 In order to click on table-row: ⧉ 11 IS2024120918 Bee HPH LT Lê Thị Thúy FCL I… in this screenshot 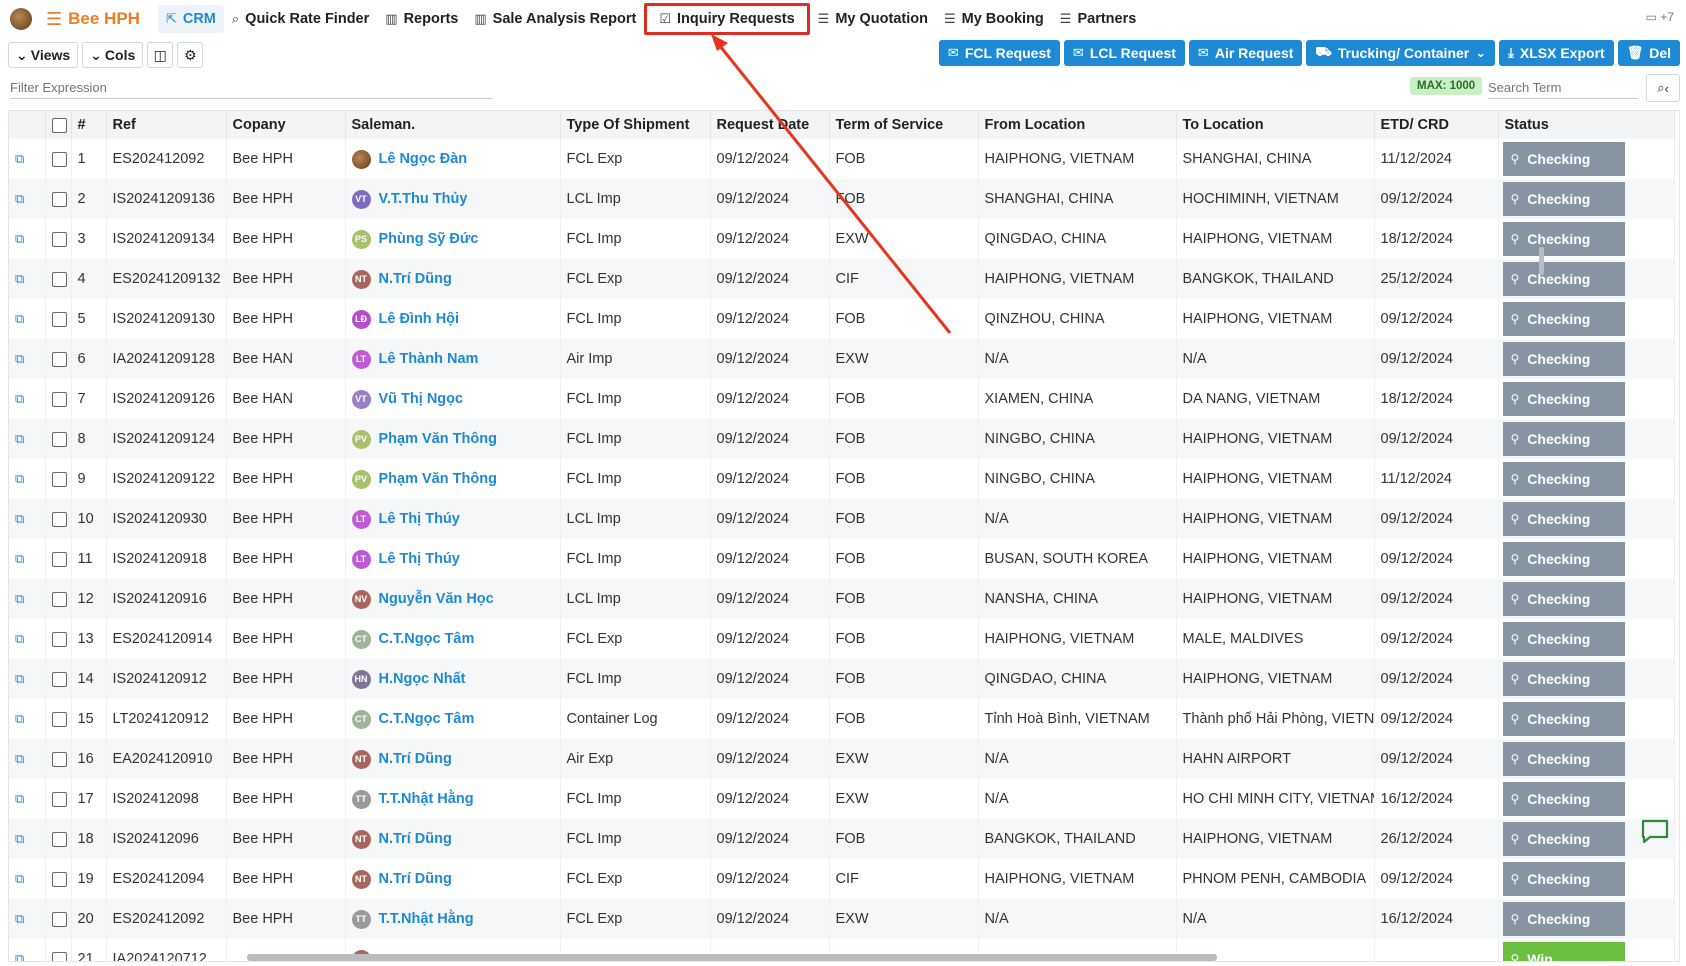, I will do `click(842, 559)`.